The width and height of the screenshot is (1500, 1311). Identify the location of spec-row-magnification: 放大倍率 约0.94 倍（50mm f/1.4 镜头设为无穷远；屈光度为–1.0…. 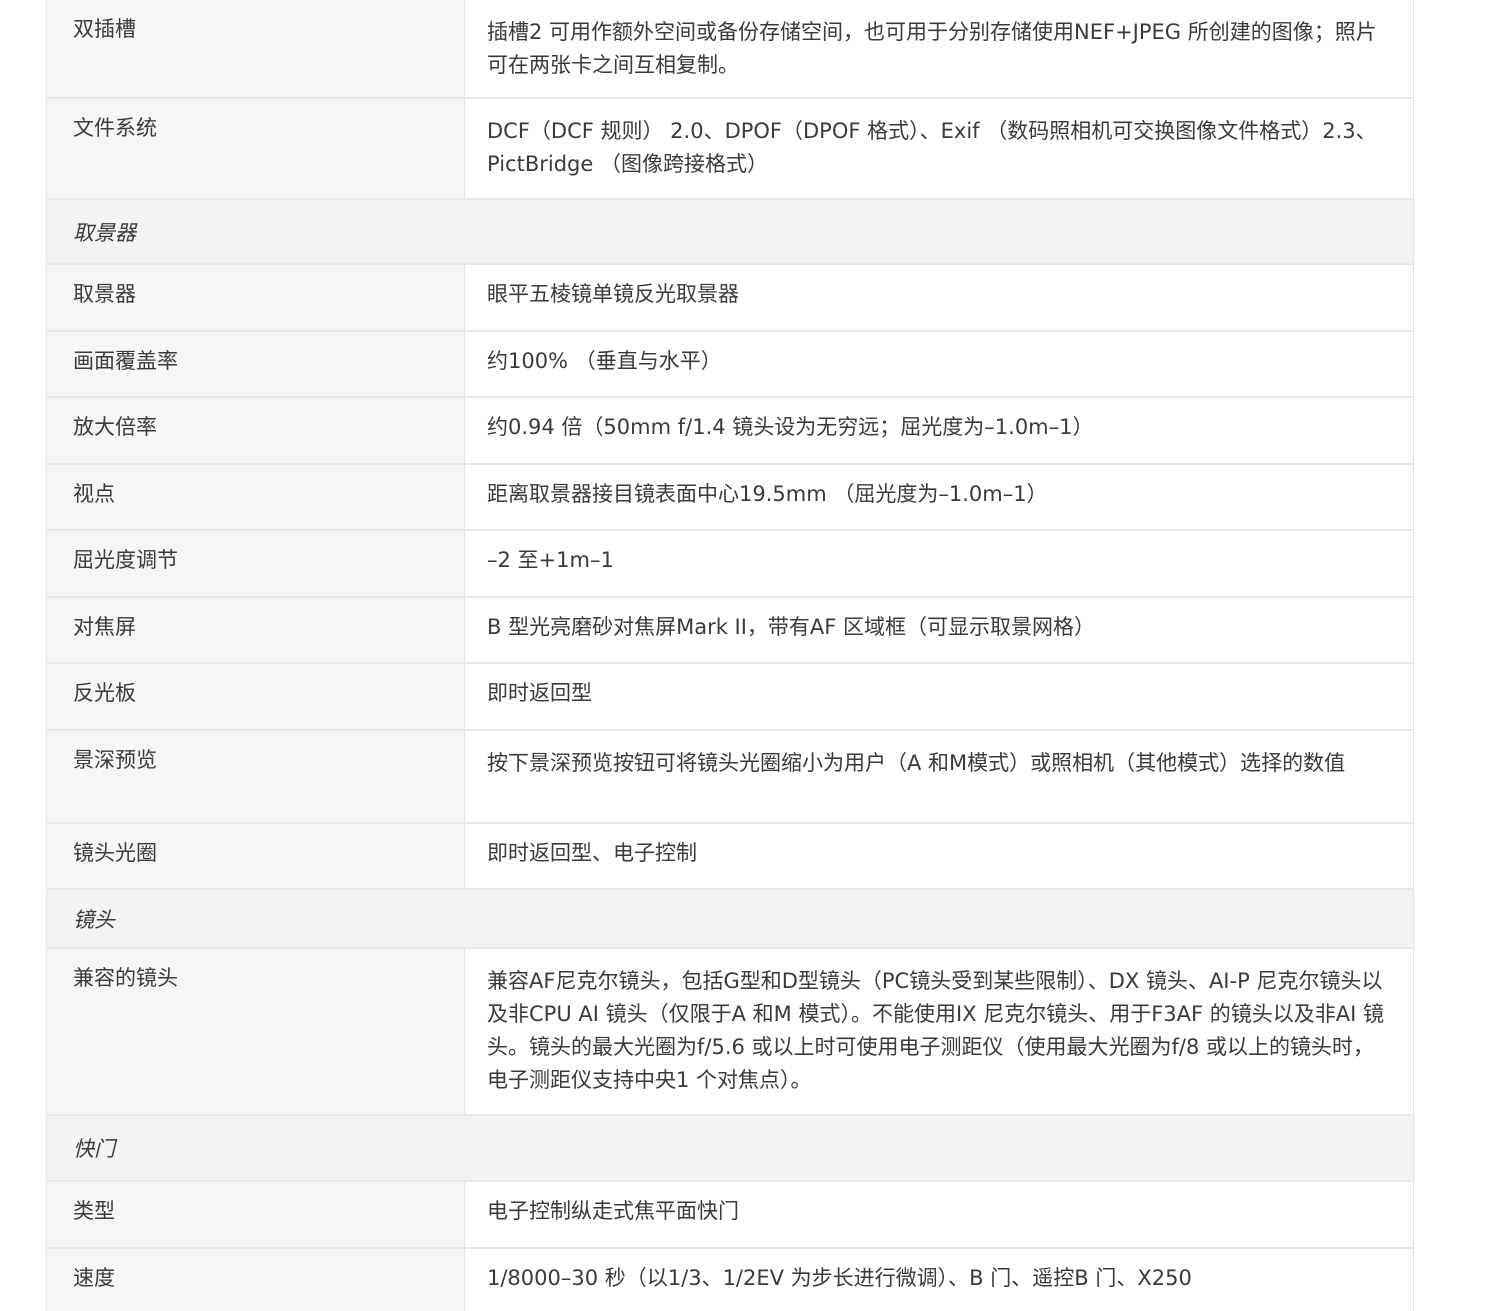
(730, 431).